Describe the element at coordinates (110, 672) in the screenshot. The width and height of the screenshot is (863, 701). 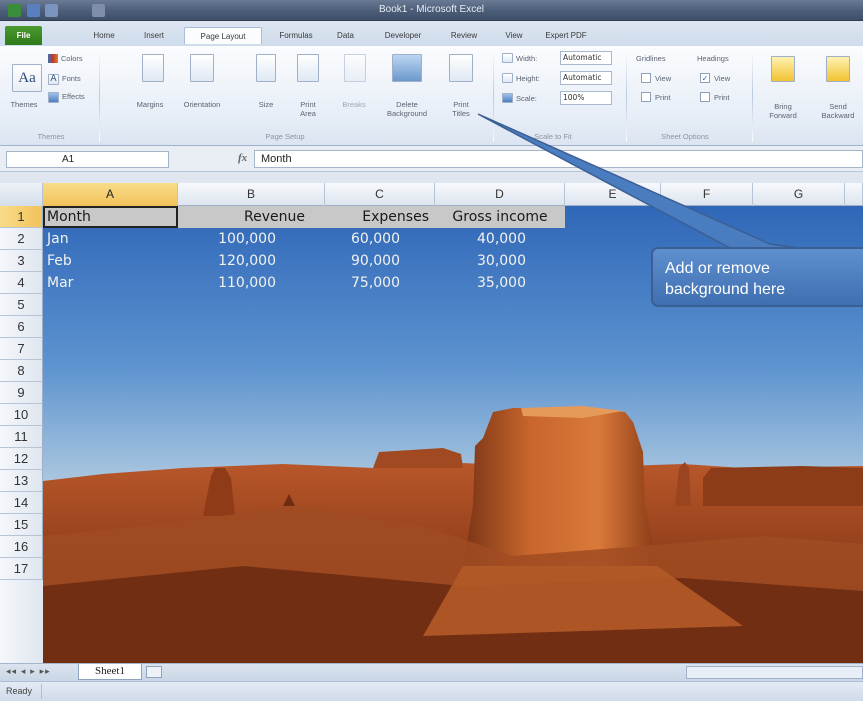
I see `sheet-tab-sheet1: Sheet1` at that location.